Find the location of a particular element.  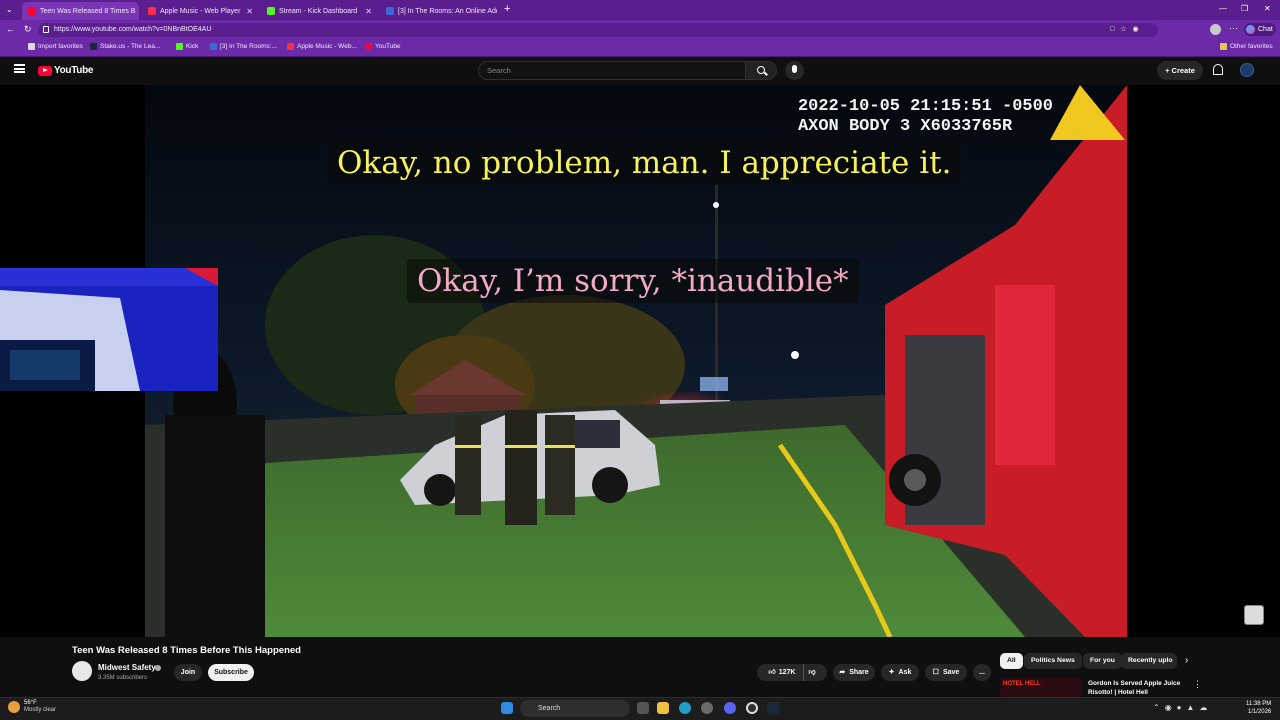

bookmark-label: YouTube is located at coordinates (388, 46).